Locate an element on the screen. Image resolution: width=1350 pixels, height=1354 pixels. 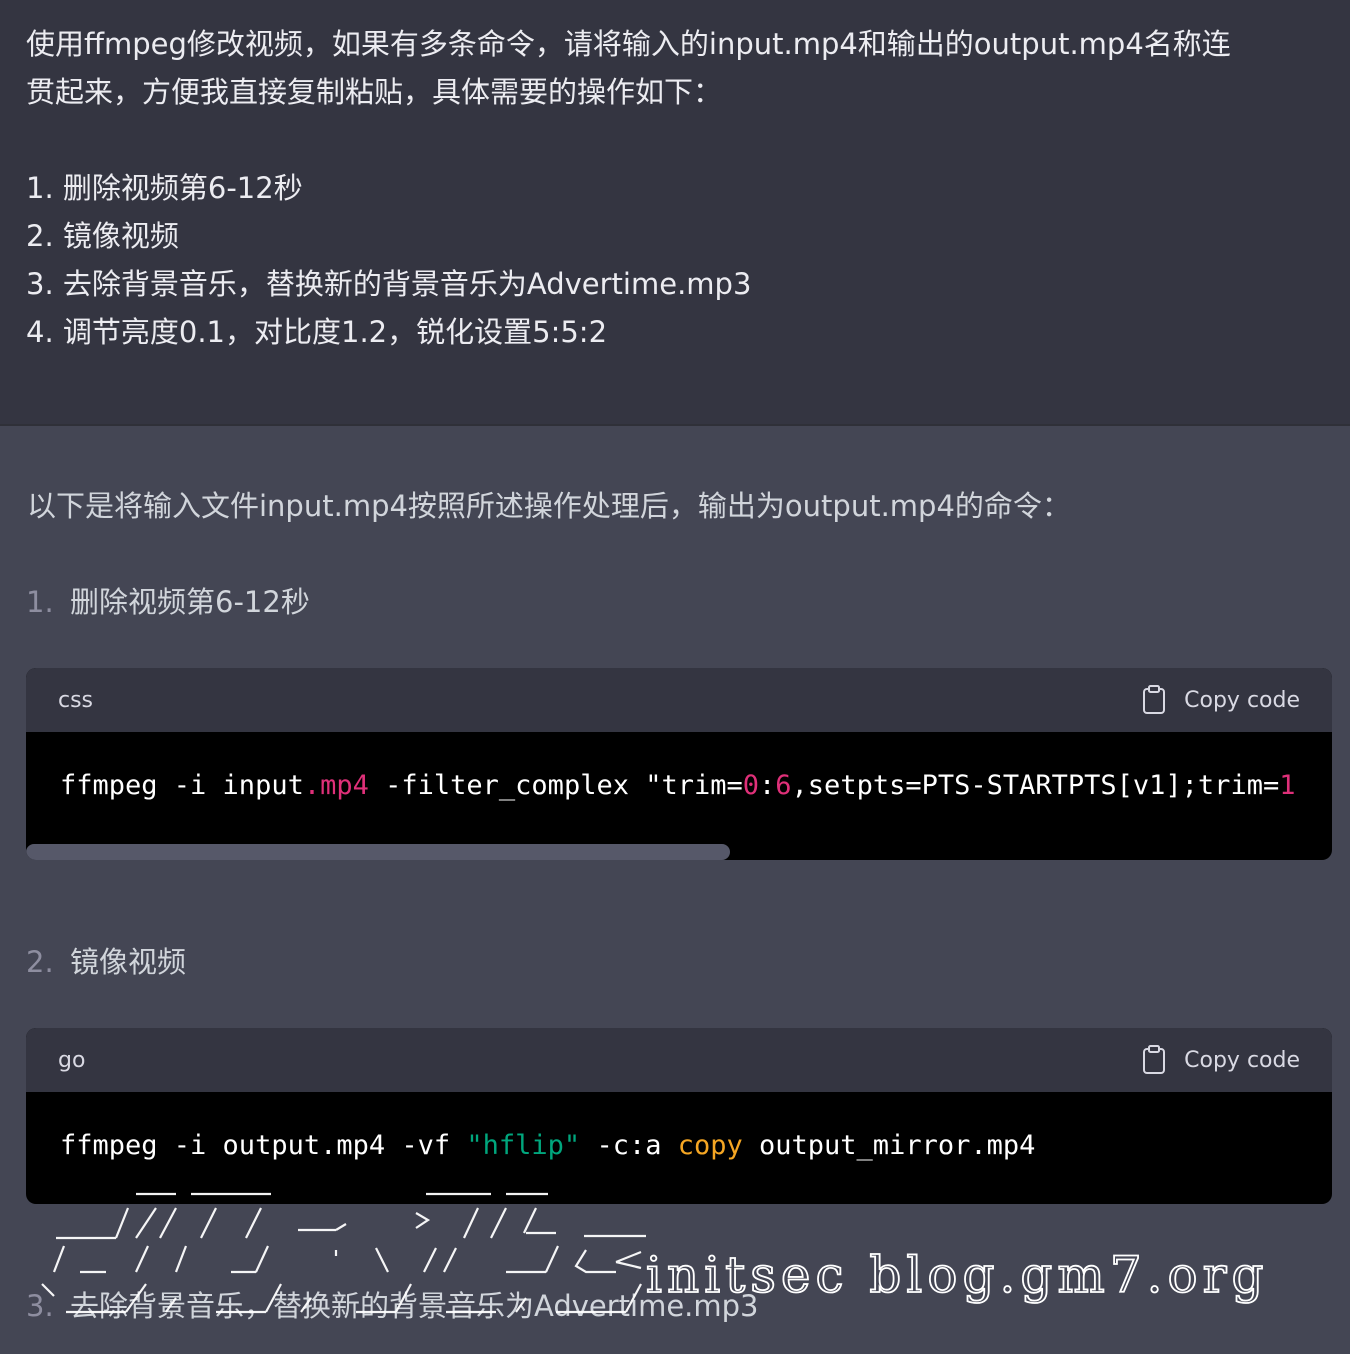
step-label: 去除背景音乐，替换新的背景音乐为Advertime.mp3 is located at coordinates (414, 1306).